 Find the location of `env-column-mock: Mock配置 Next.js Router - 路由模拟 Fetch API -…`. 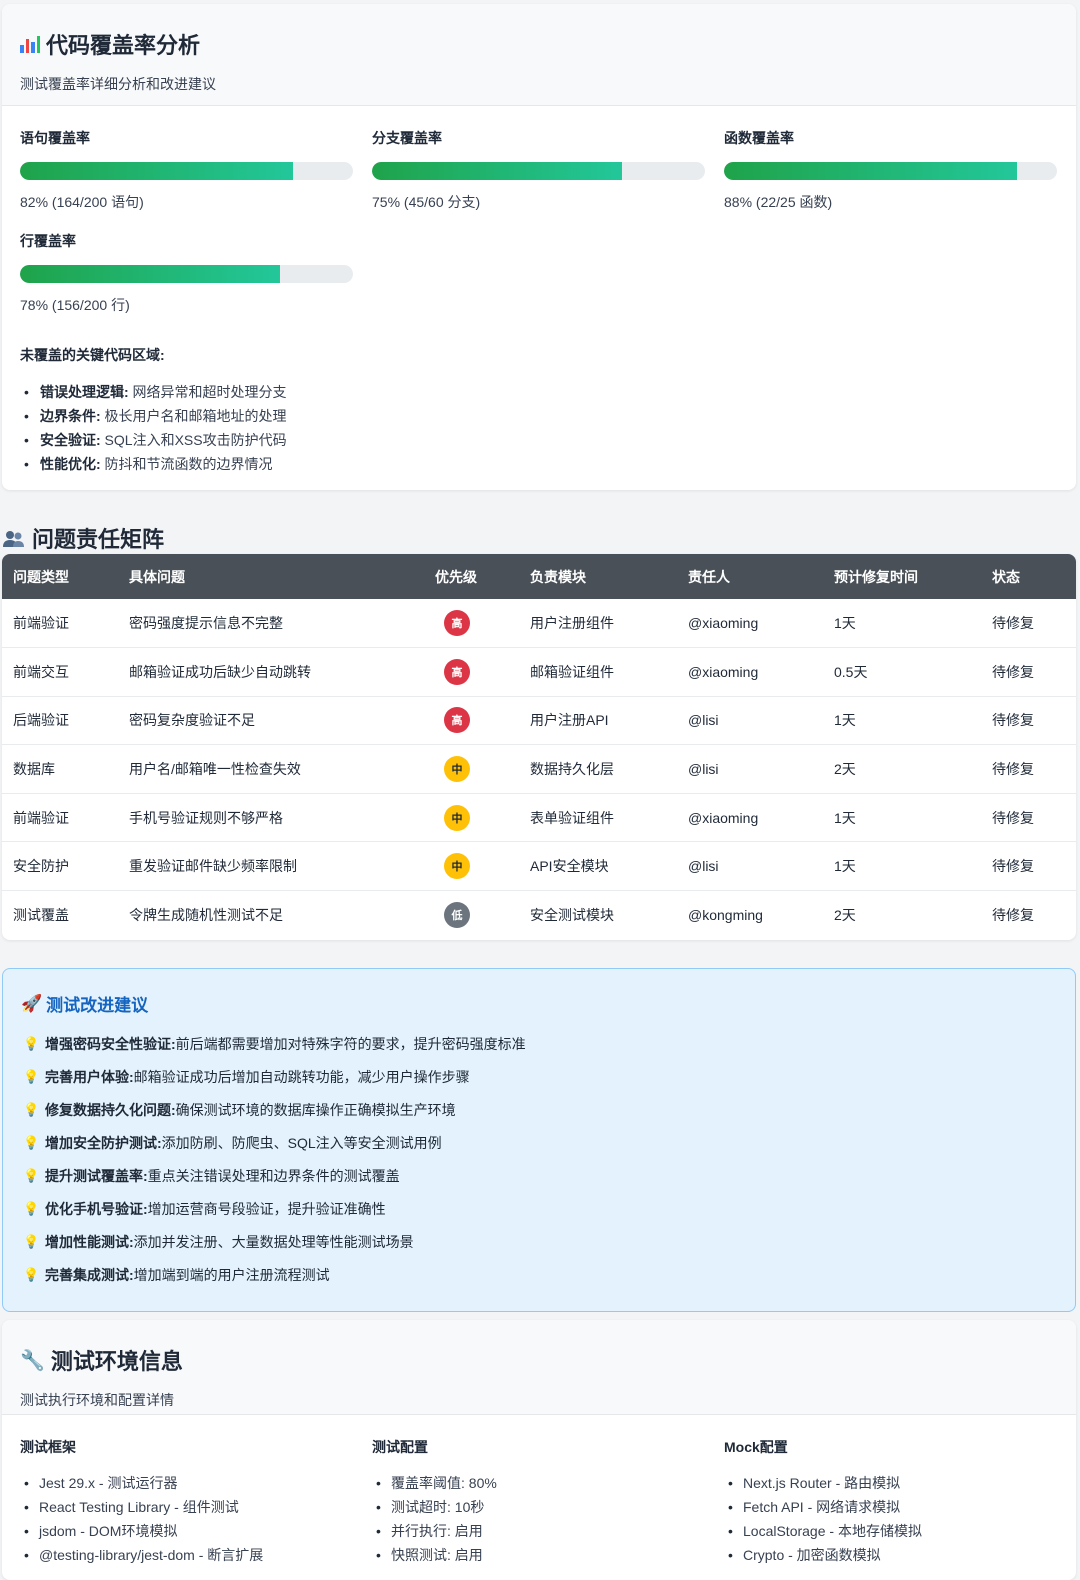

env-column-mock: Mock配置 Next.js Router - 路由模拟 Fetch API -… is located at coordinates (894, 1502).